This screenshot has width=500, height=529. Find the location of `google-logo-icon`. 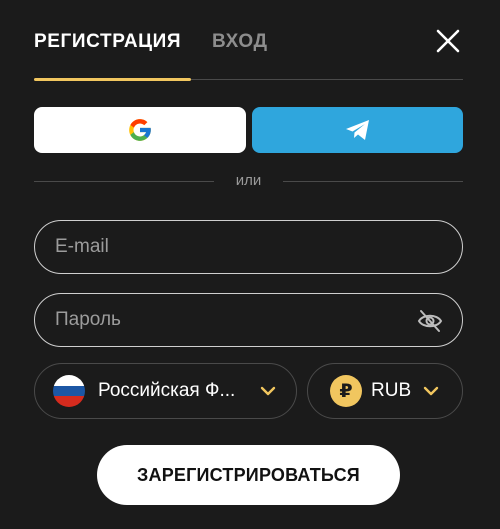

google-logo-icon is located at coordinates (140, 130).